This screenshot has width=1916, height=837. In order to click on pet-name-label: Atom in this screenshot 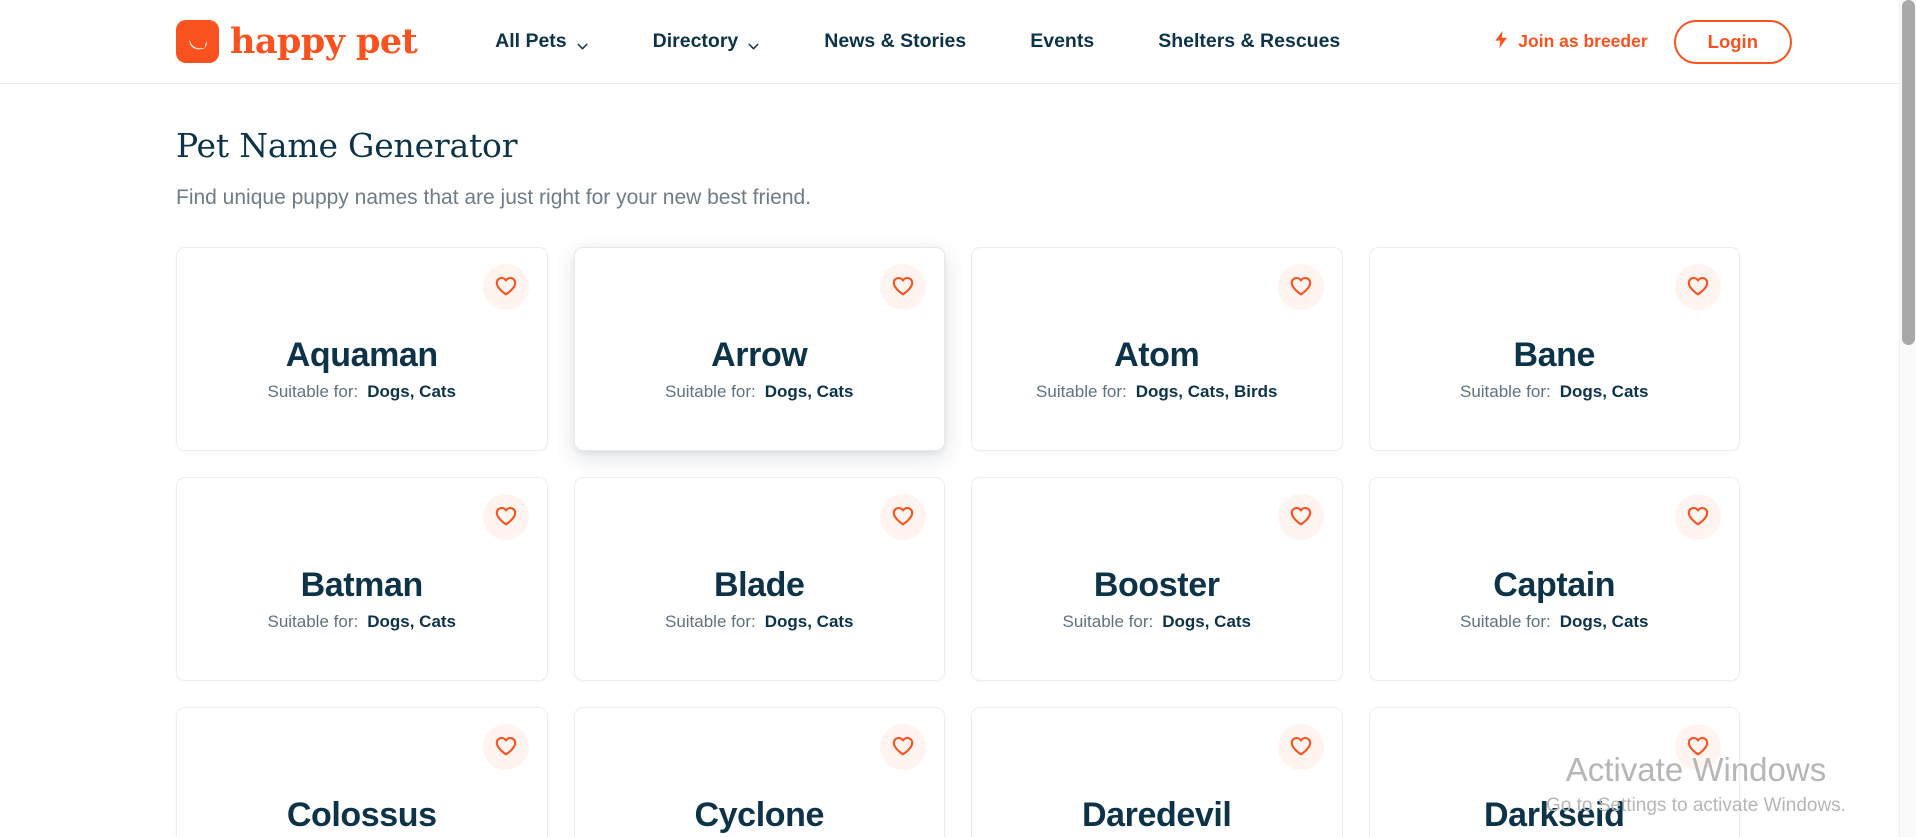, I will do `click(1157, 355)`.